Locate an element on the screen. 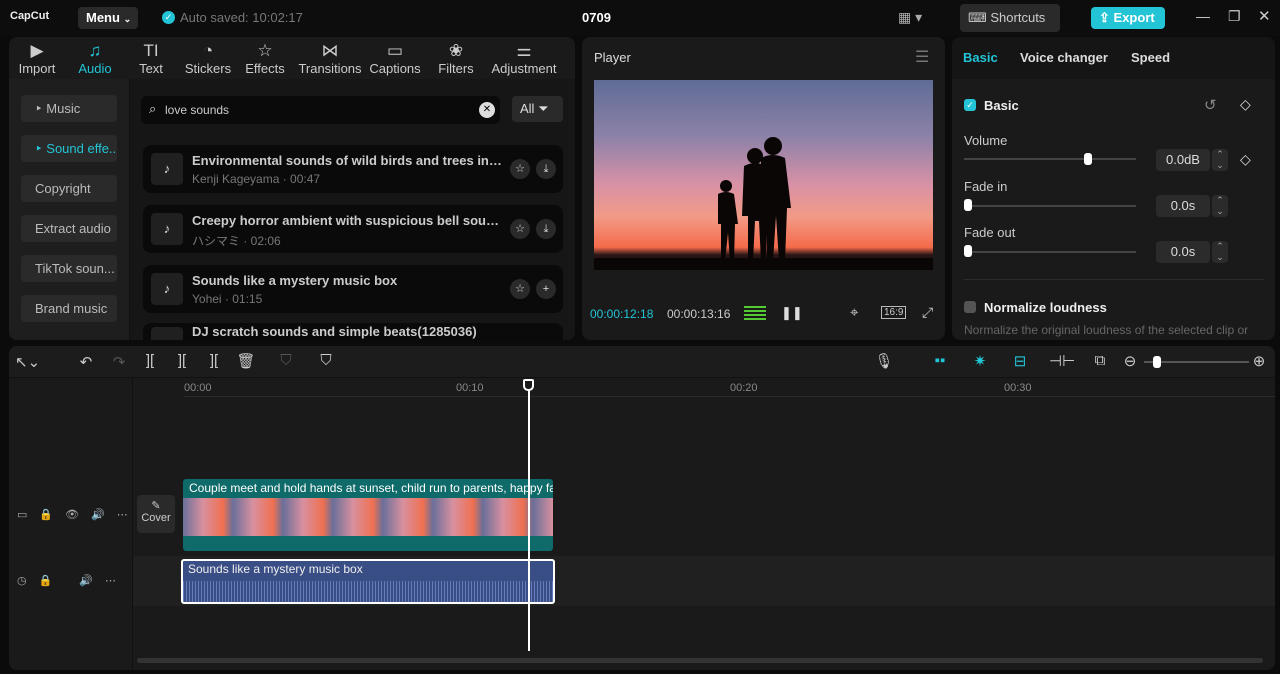  volume-slider-handle is located at coordinates (1087, 159).